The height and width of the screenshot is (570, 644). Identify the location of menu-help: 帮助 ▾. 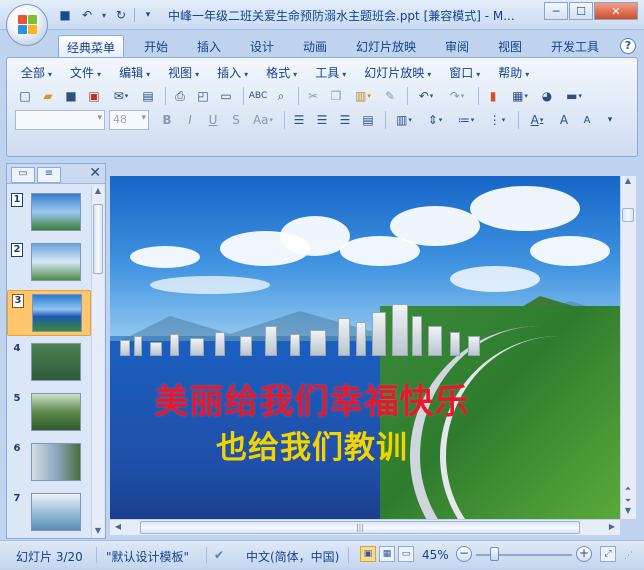
(513, 72).